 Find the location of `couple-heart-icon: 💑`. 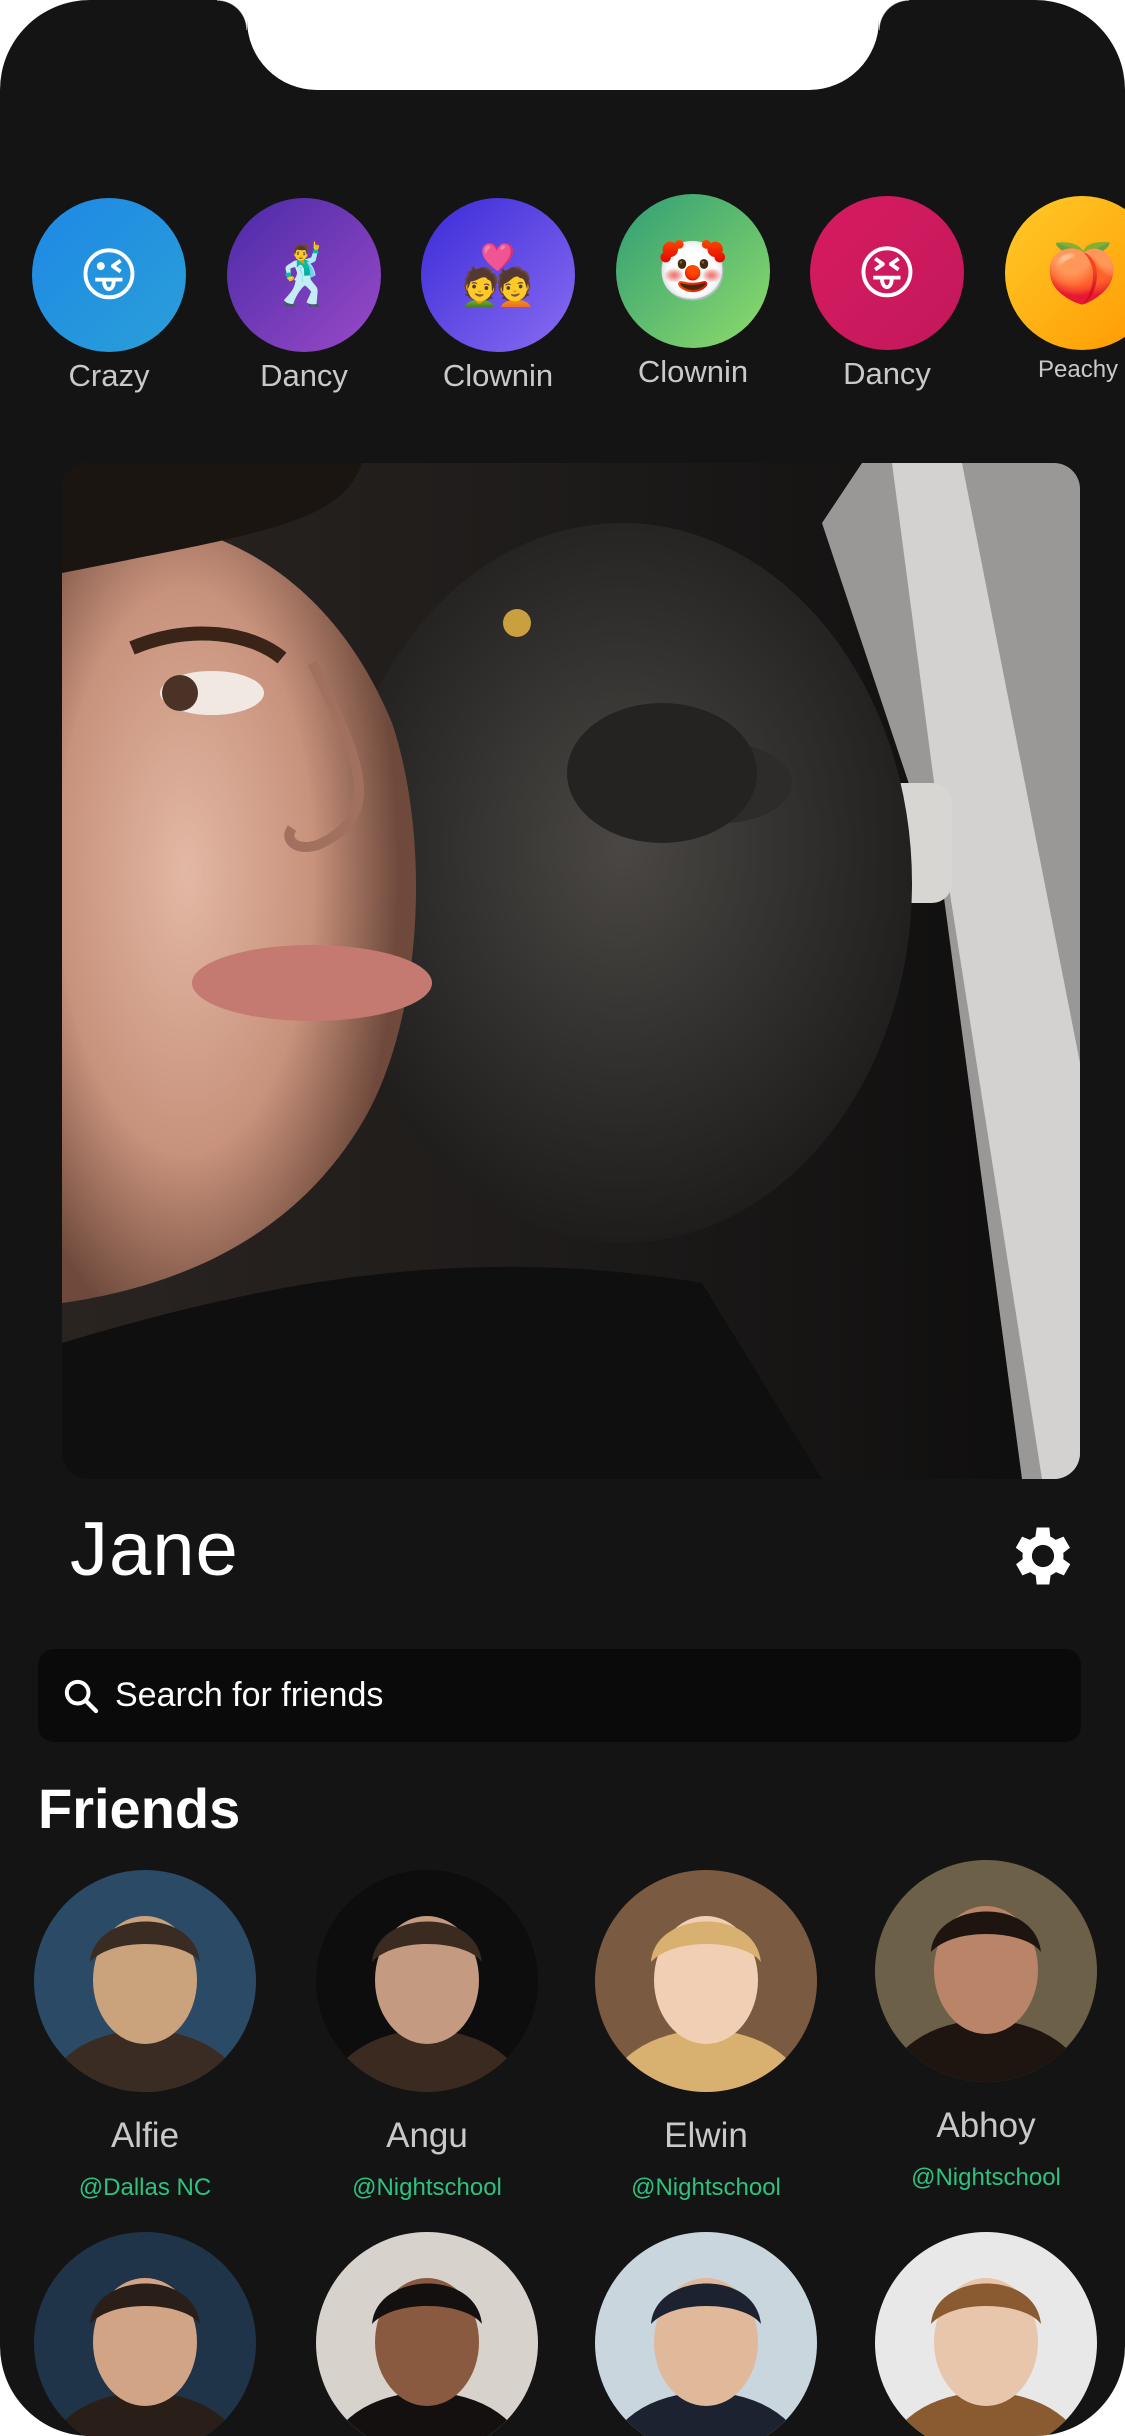

couple-heart-icon: 💑 is located at coordinates (498, 275).